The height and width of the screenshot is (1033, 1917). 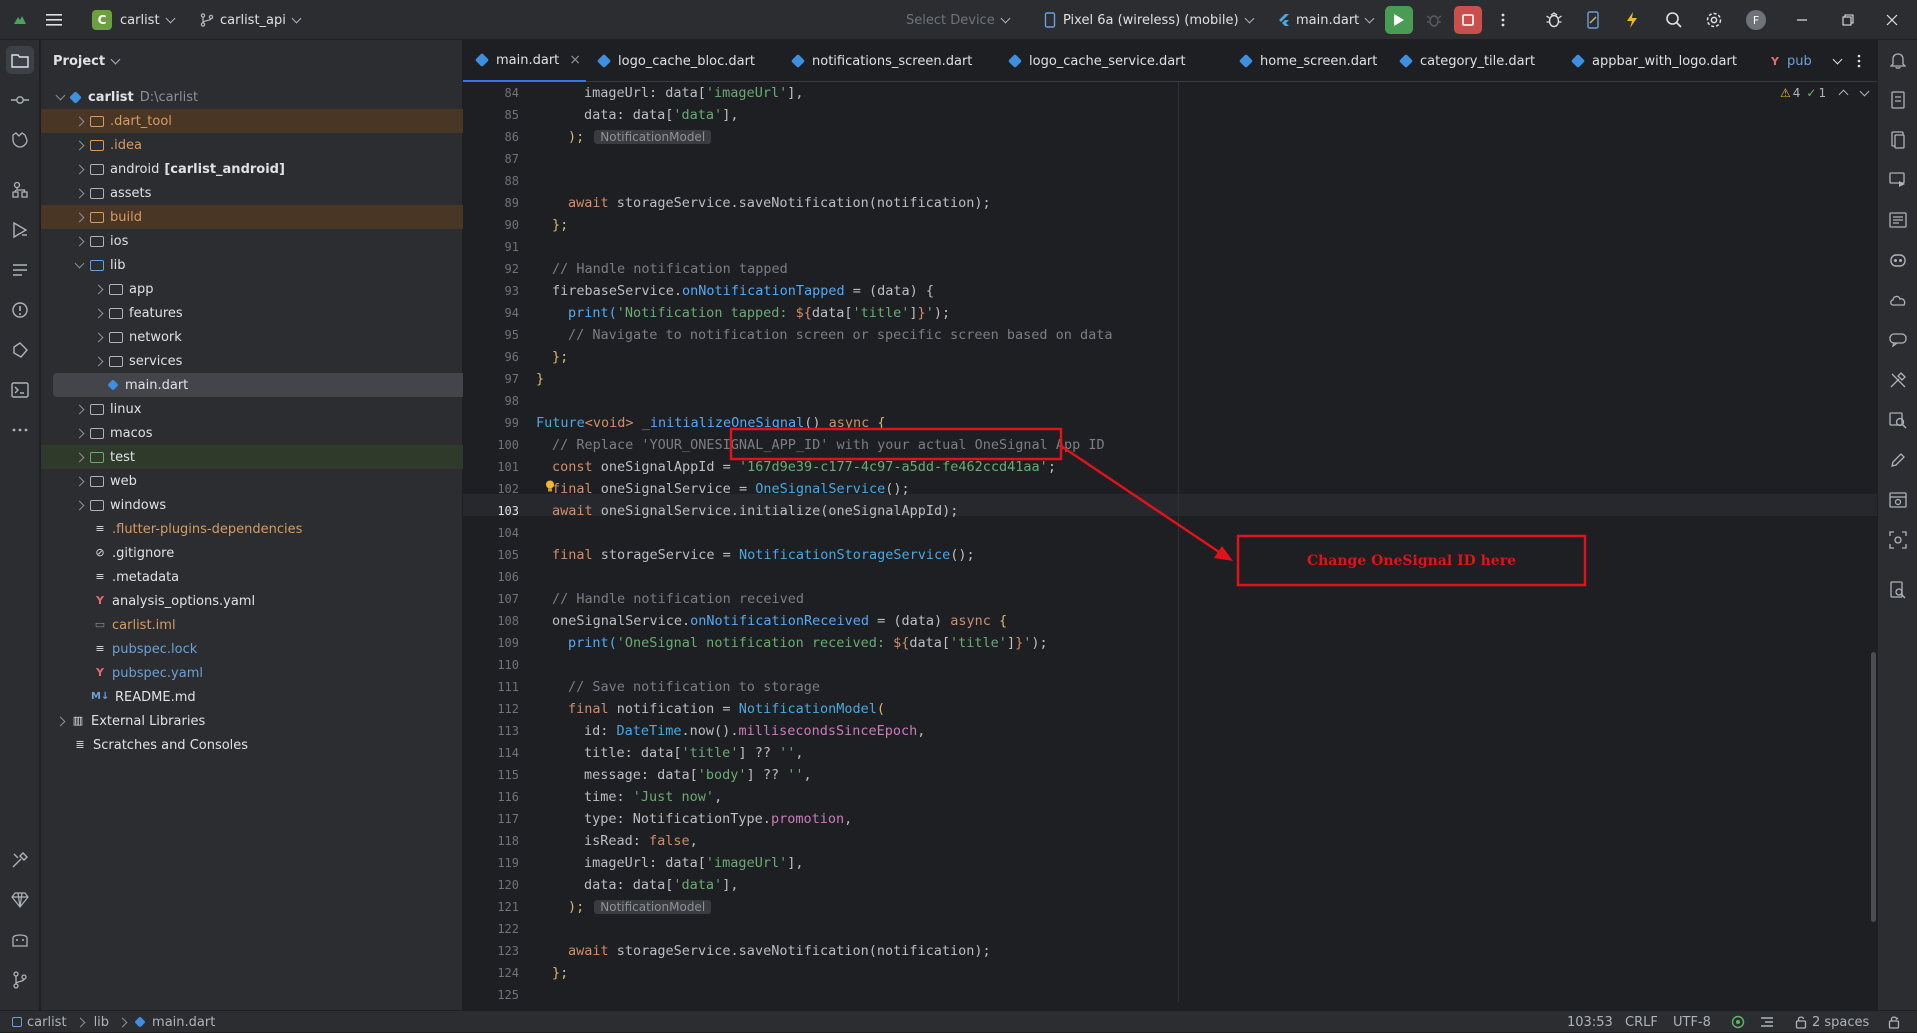 I want to click on tools-icon, so click(x=1898, y=380).